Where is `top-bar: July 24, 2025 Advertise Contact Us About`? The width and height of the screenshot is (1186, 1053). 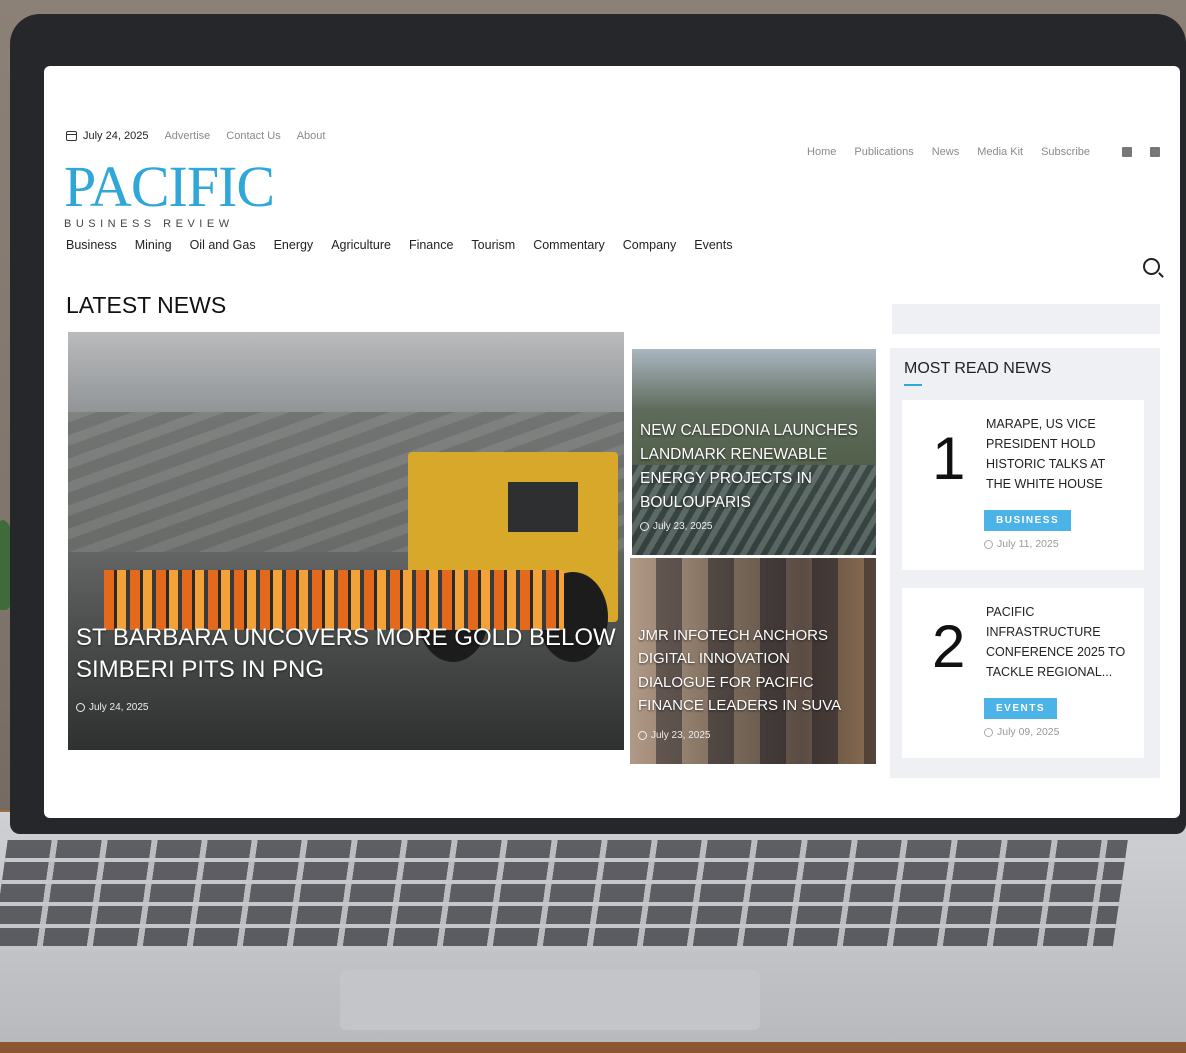
top-bar: July 24, 2025 Advertise Contact Us About is located at coordinates (195, 136).